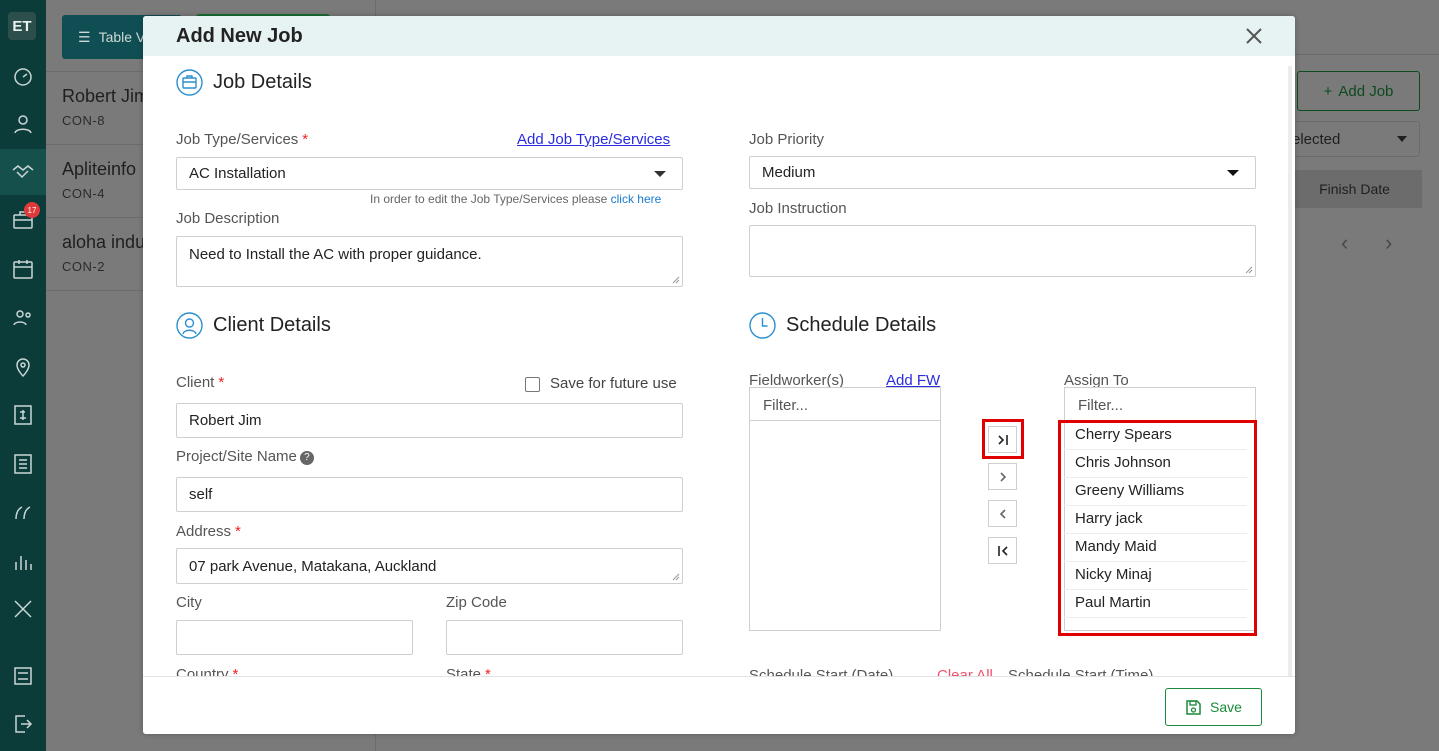 The image size is (1439, 751). I want to click on address-label: Address *, so click(208, 531).